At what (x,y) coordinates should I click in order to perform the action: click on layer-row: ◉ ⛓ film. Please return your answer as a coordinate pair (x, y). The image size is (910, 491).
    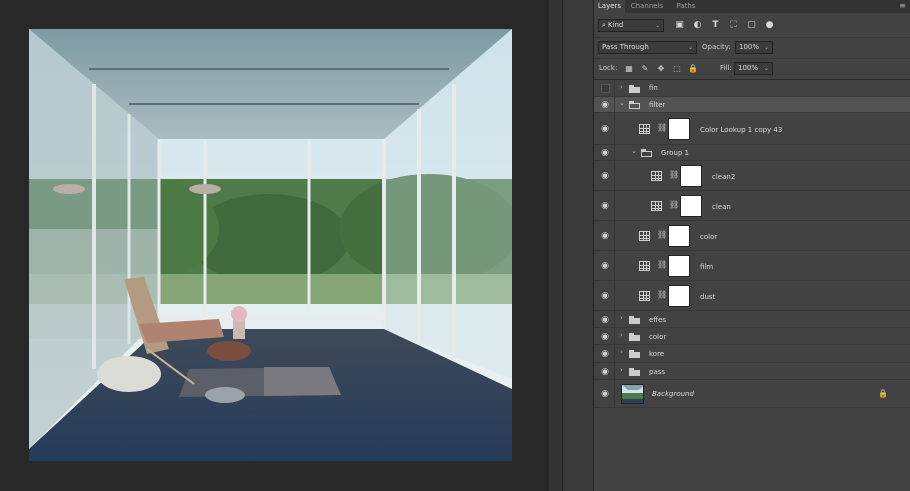
    Looking at the image, I should click on (752, 266).